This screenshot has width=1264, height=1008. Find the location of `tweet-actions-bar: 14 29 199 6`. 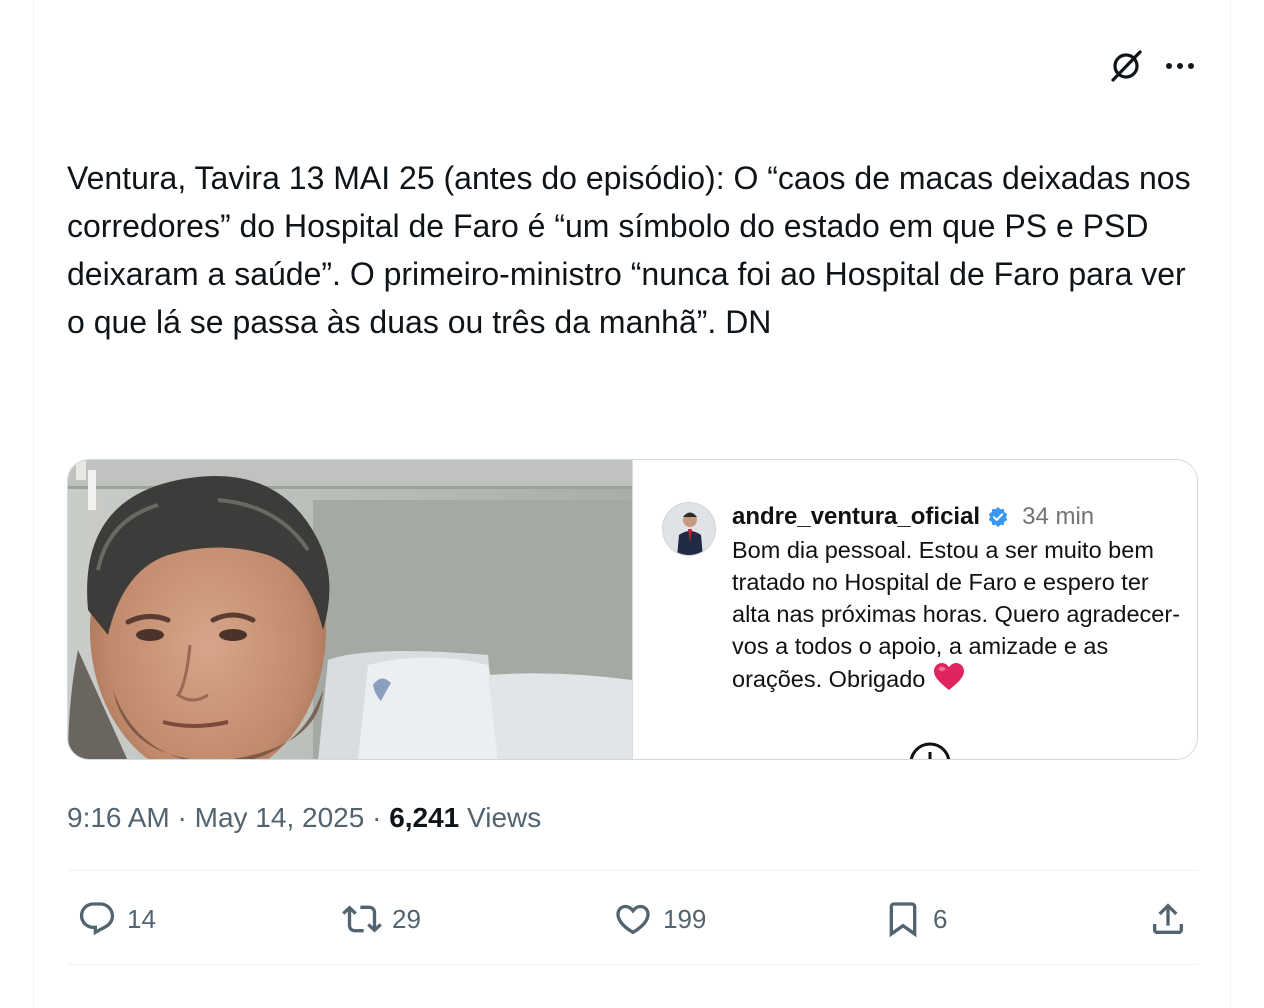

tweet-actions-bar: 14 29 199 6 is located at coordinates (632, 919).